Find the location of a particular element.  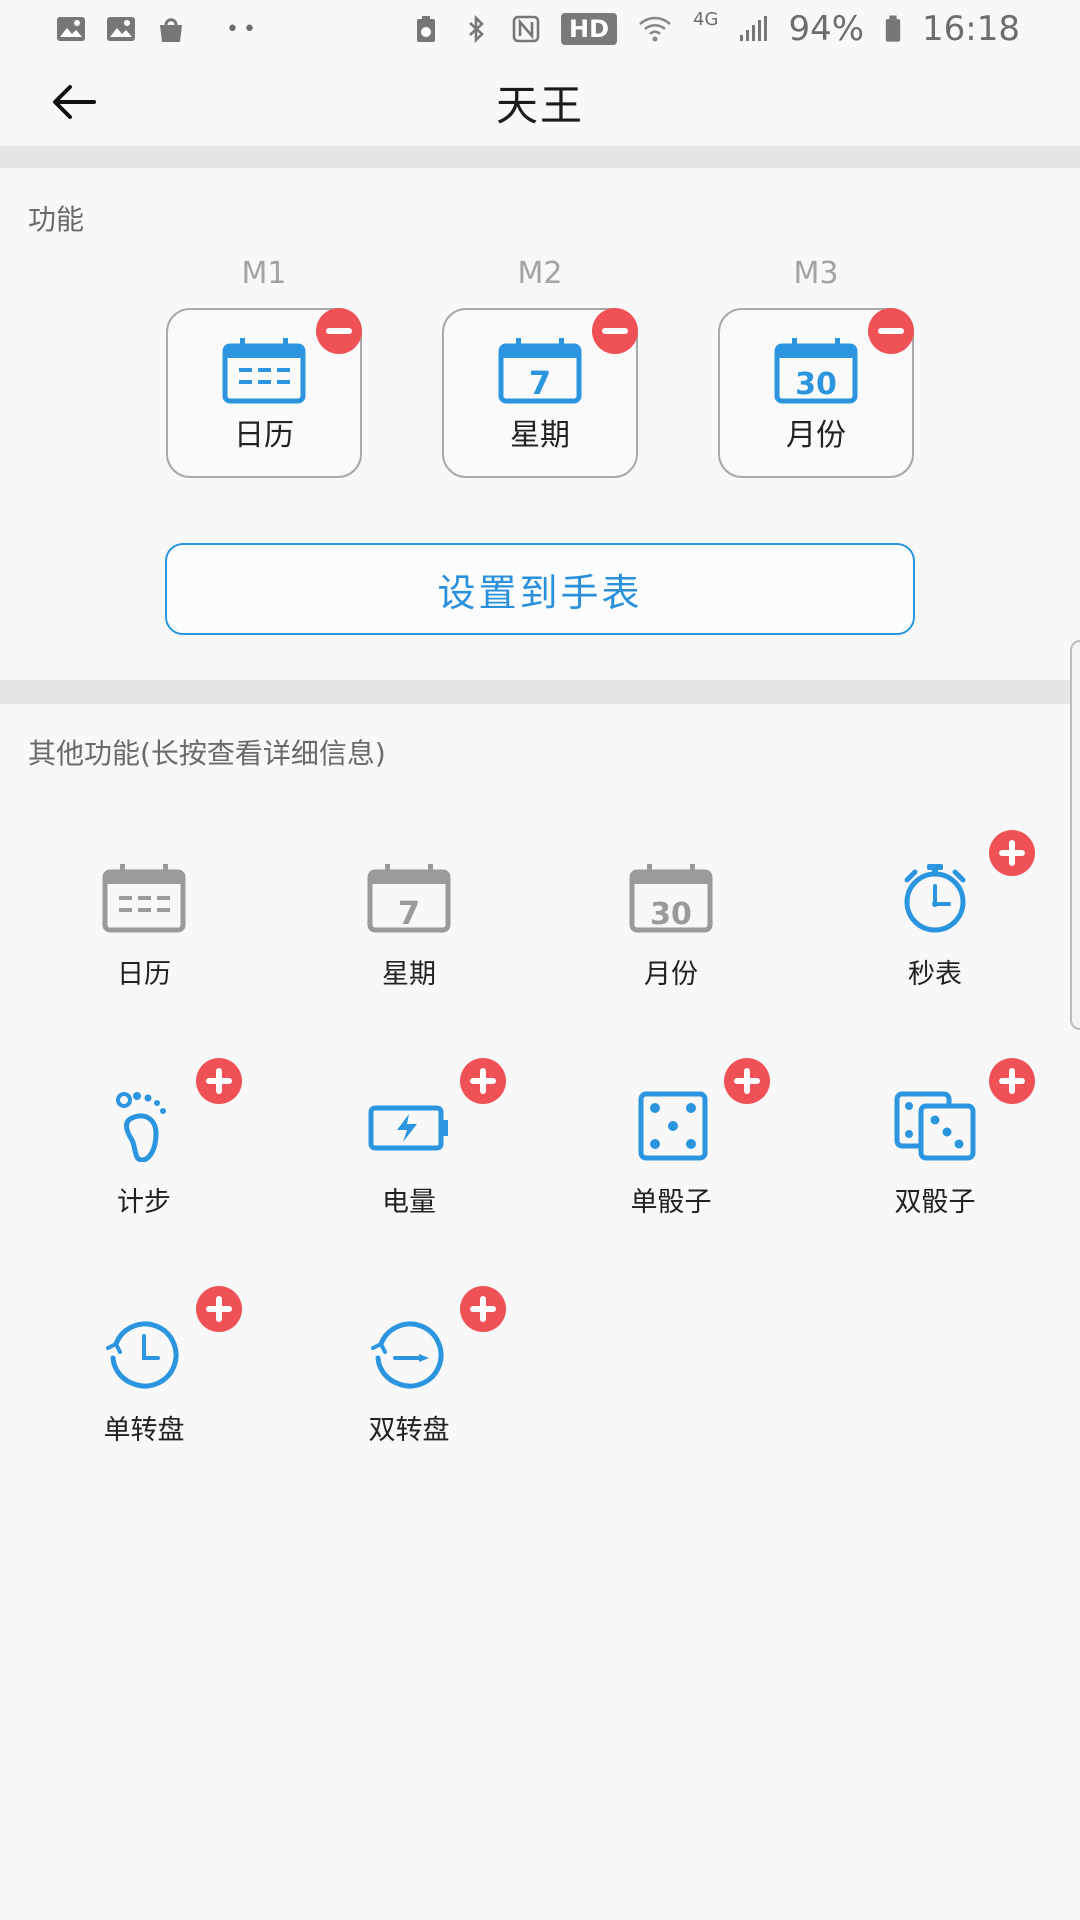

feature-label: 计步 is located at coordinates (144, 1202).